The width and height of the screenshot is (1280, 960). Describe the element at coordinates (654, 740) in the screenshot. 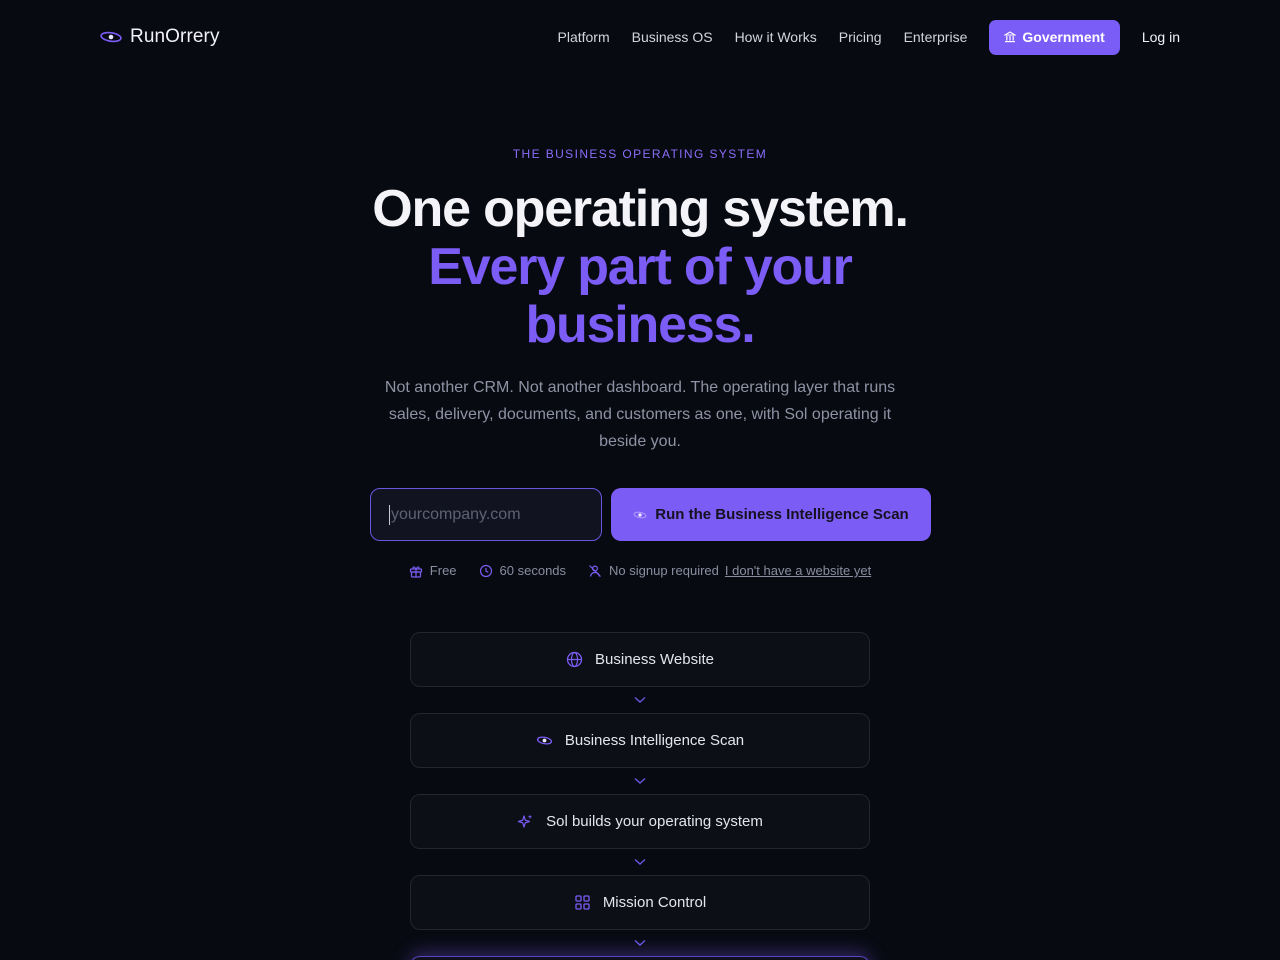

I see `flow-step-label: Business Intelligence Scan` at that location.